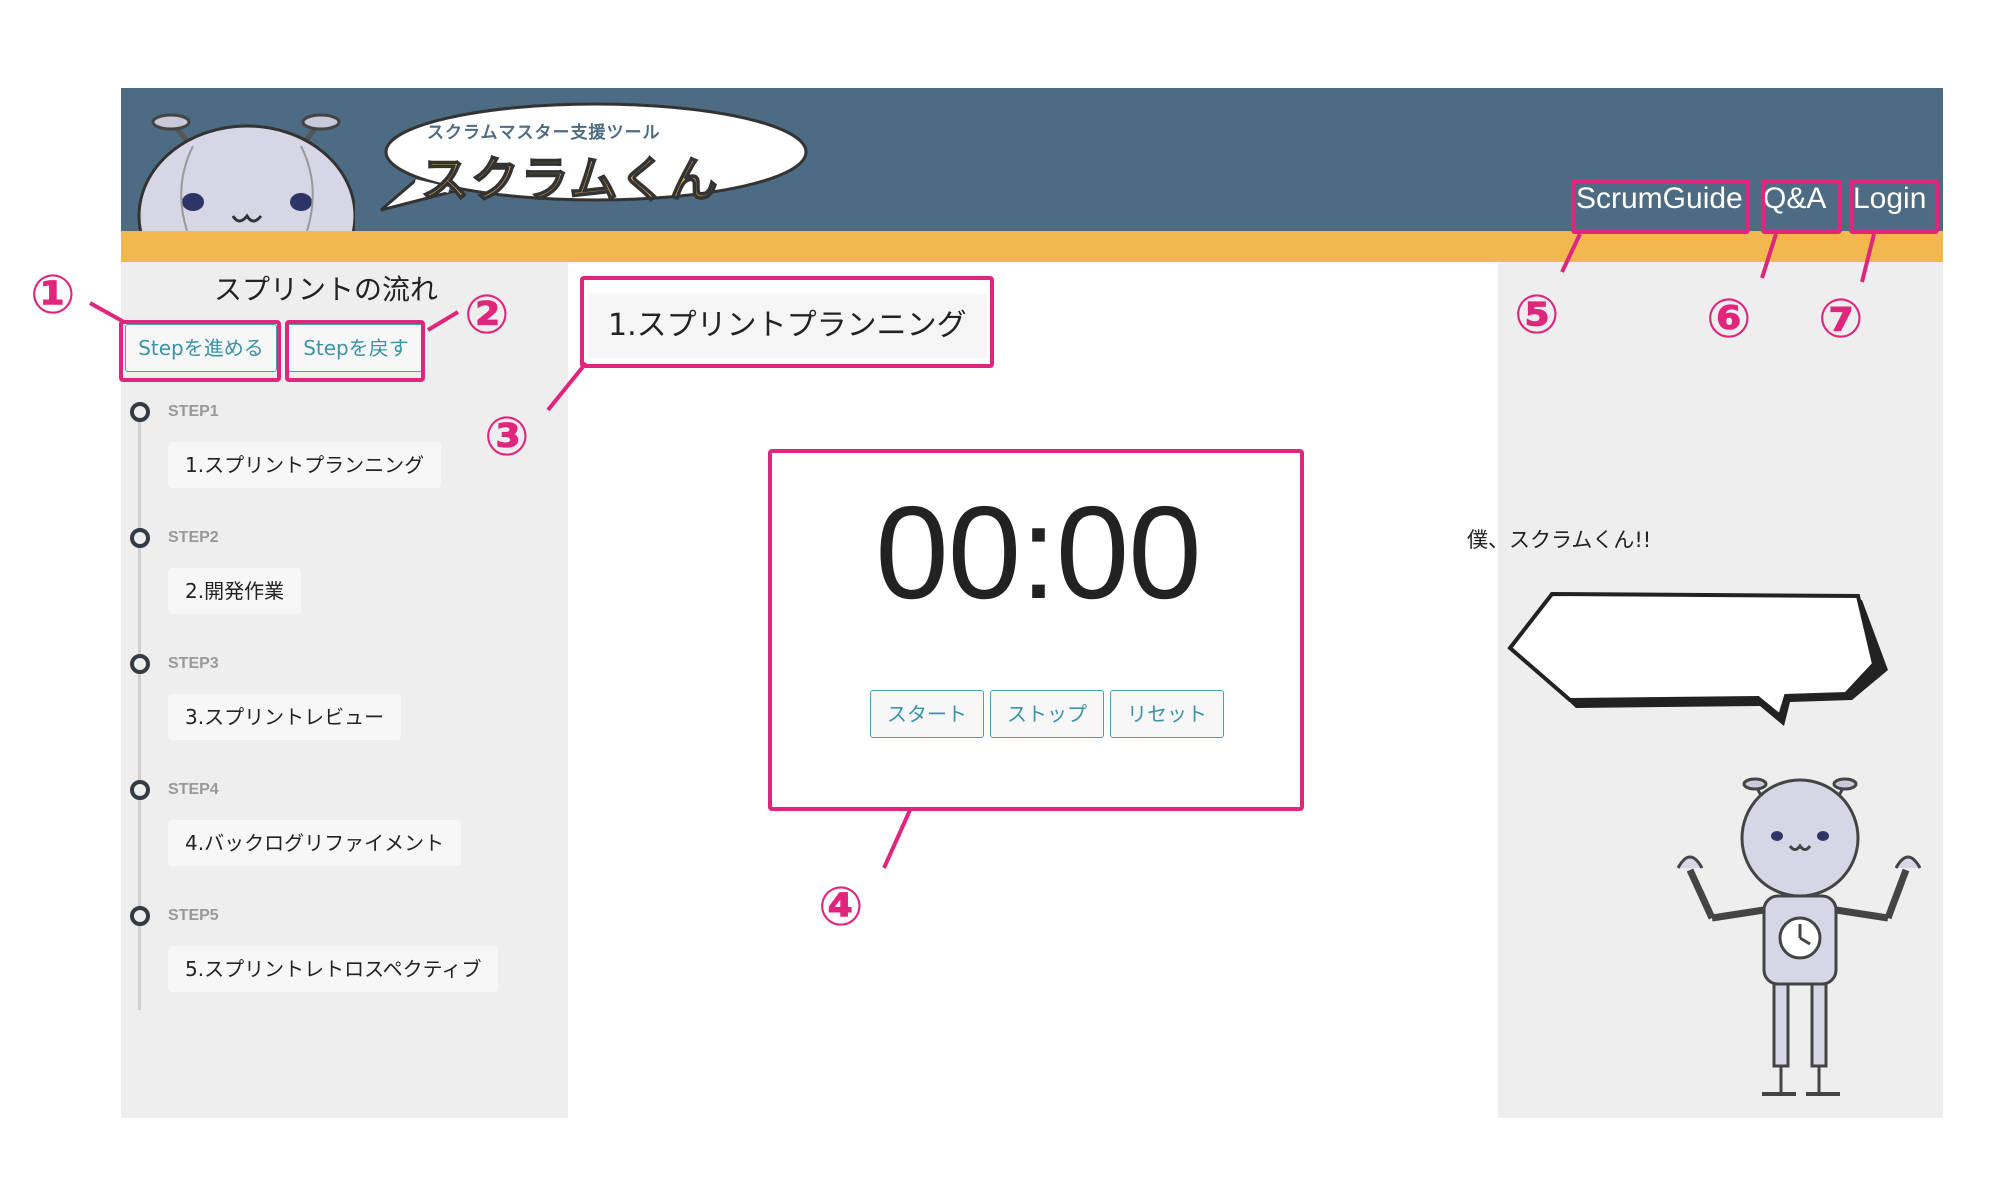 This screenshot has width=1990, height=1195. Describe the element at coordinates (841, 906) in the screenshot. I see `annotation-number-4: ④` at that location.